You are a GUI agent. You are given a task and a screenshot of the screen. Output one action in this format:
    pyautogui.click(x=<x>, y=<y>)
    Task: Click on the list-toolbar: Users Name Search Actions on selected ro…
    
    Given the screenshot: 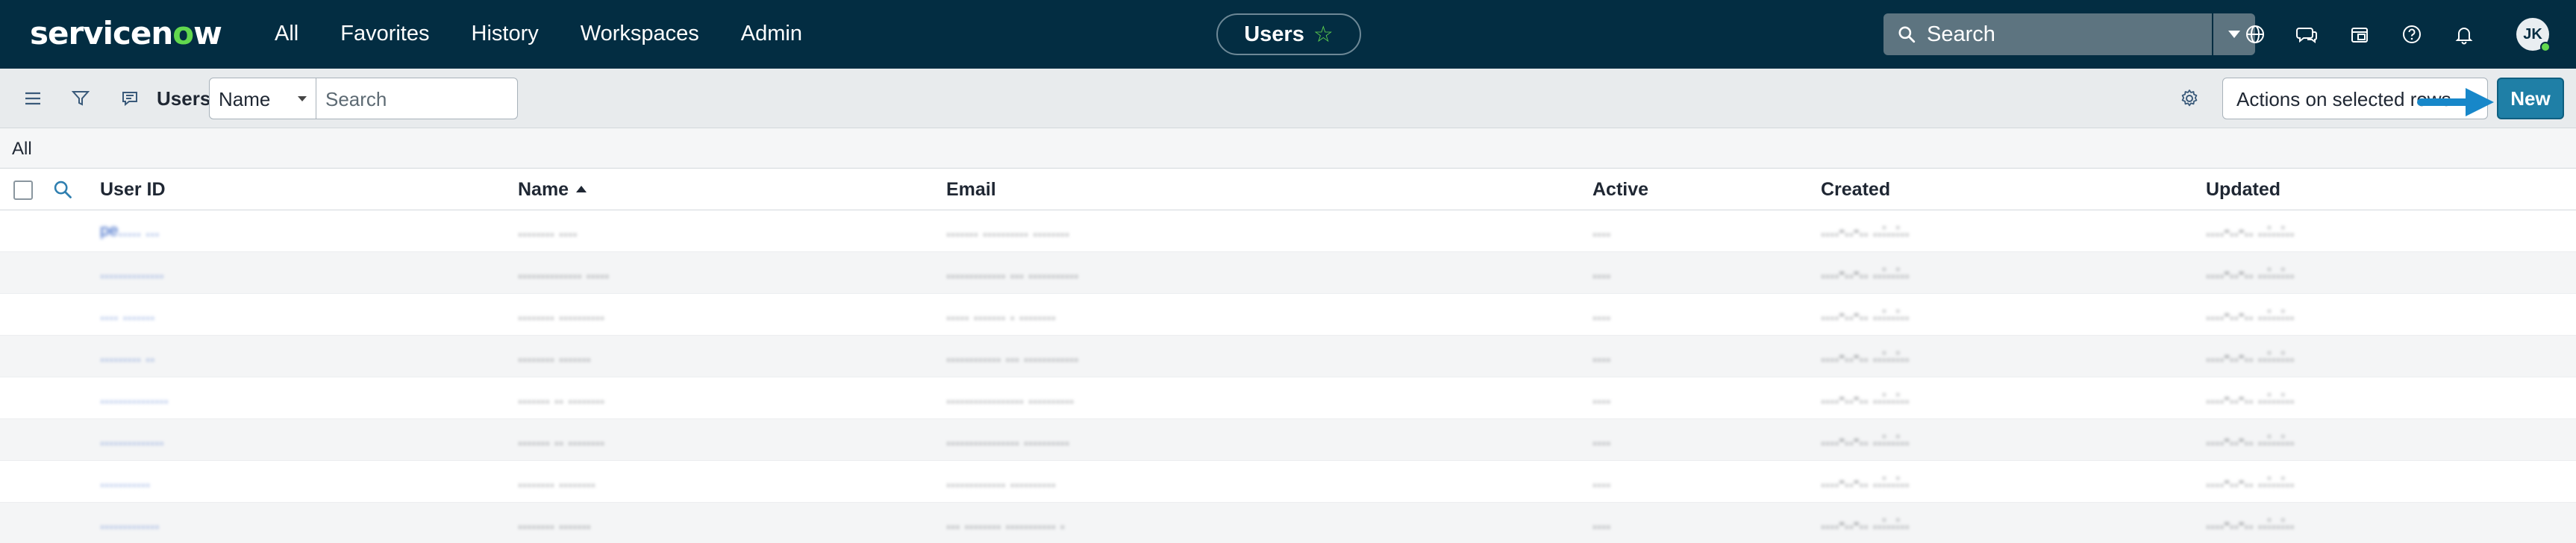 What is the action you would take?
    pyautogui.click(x=1288, y=98)
    